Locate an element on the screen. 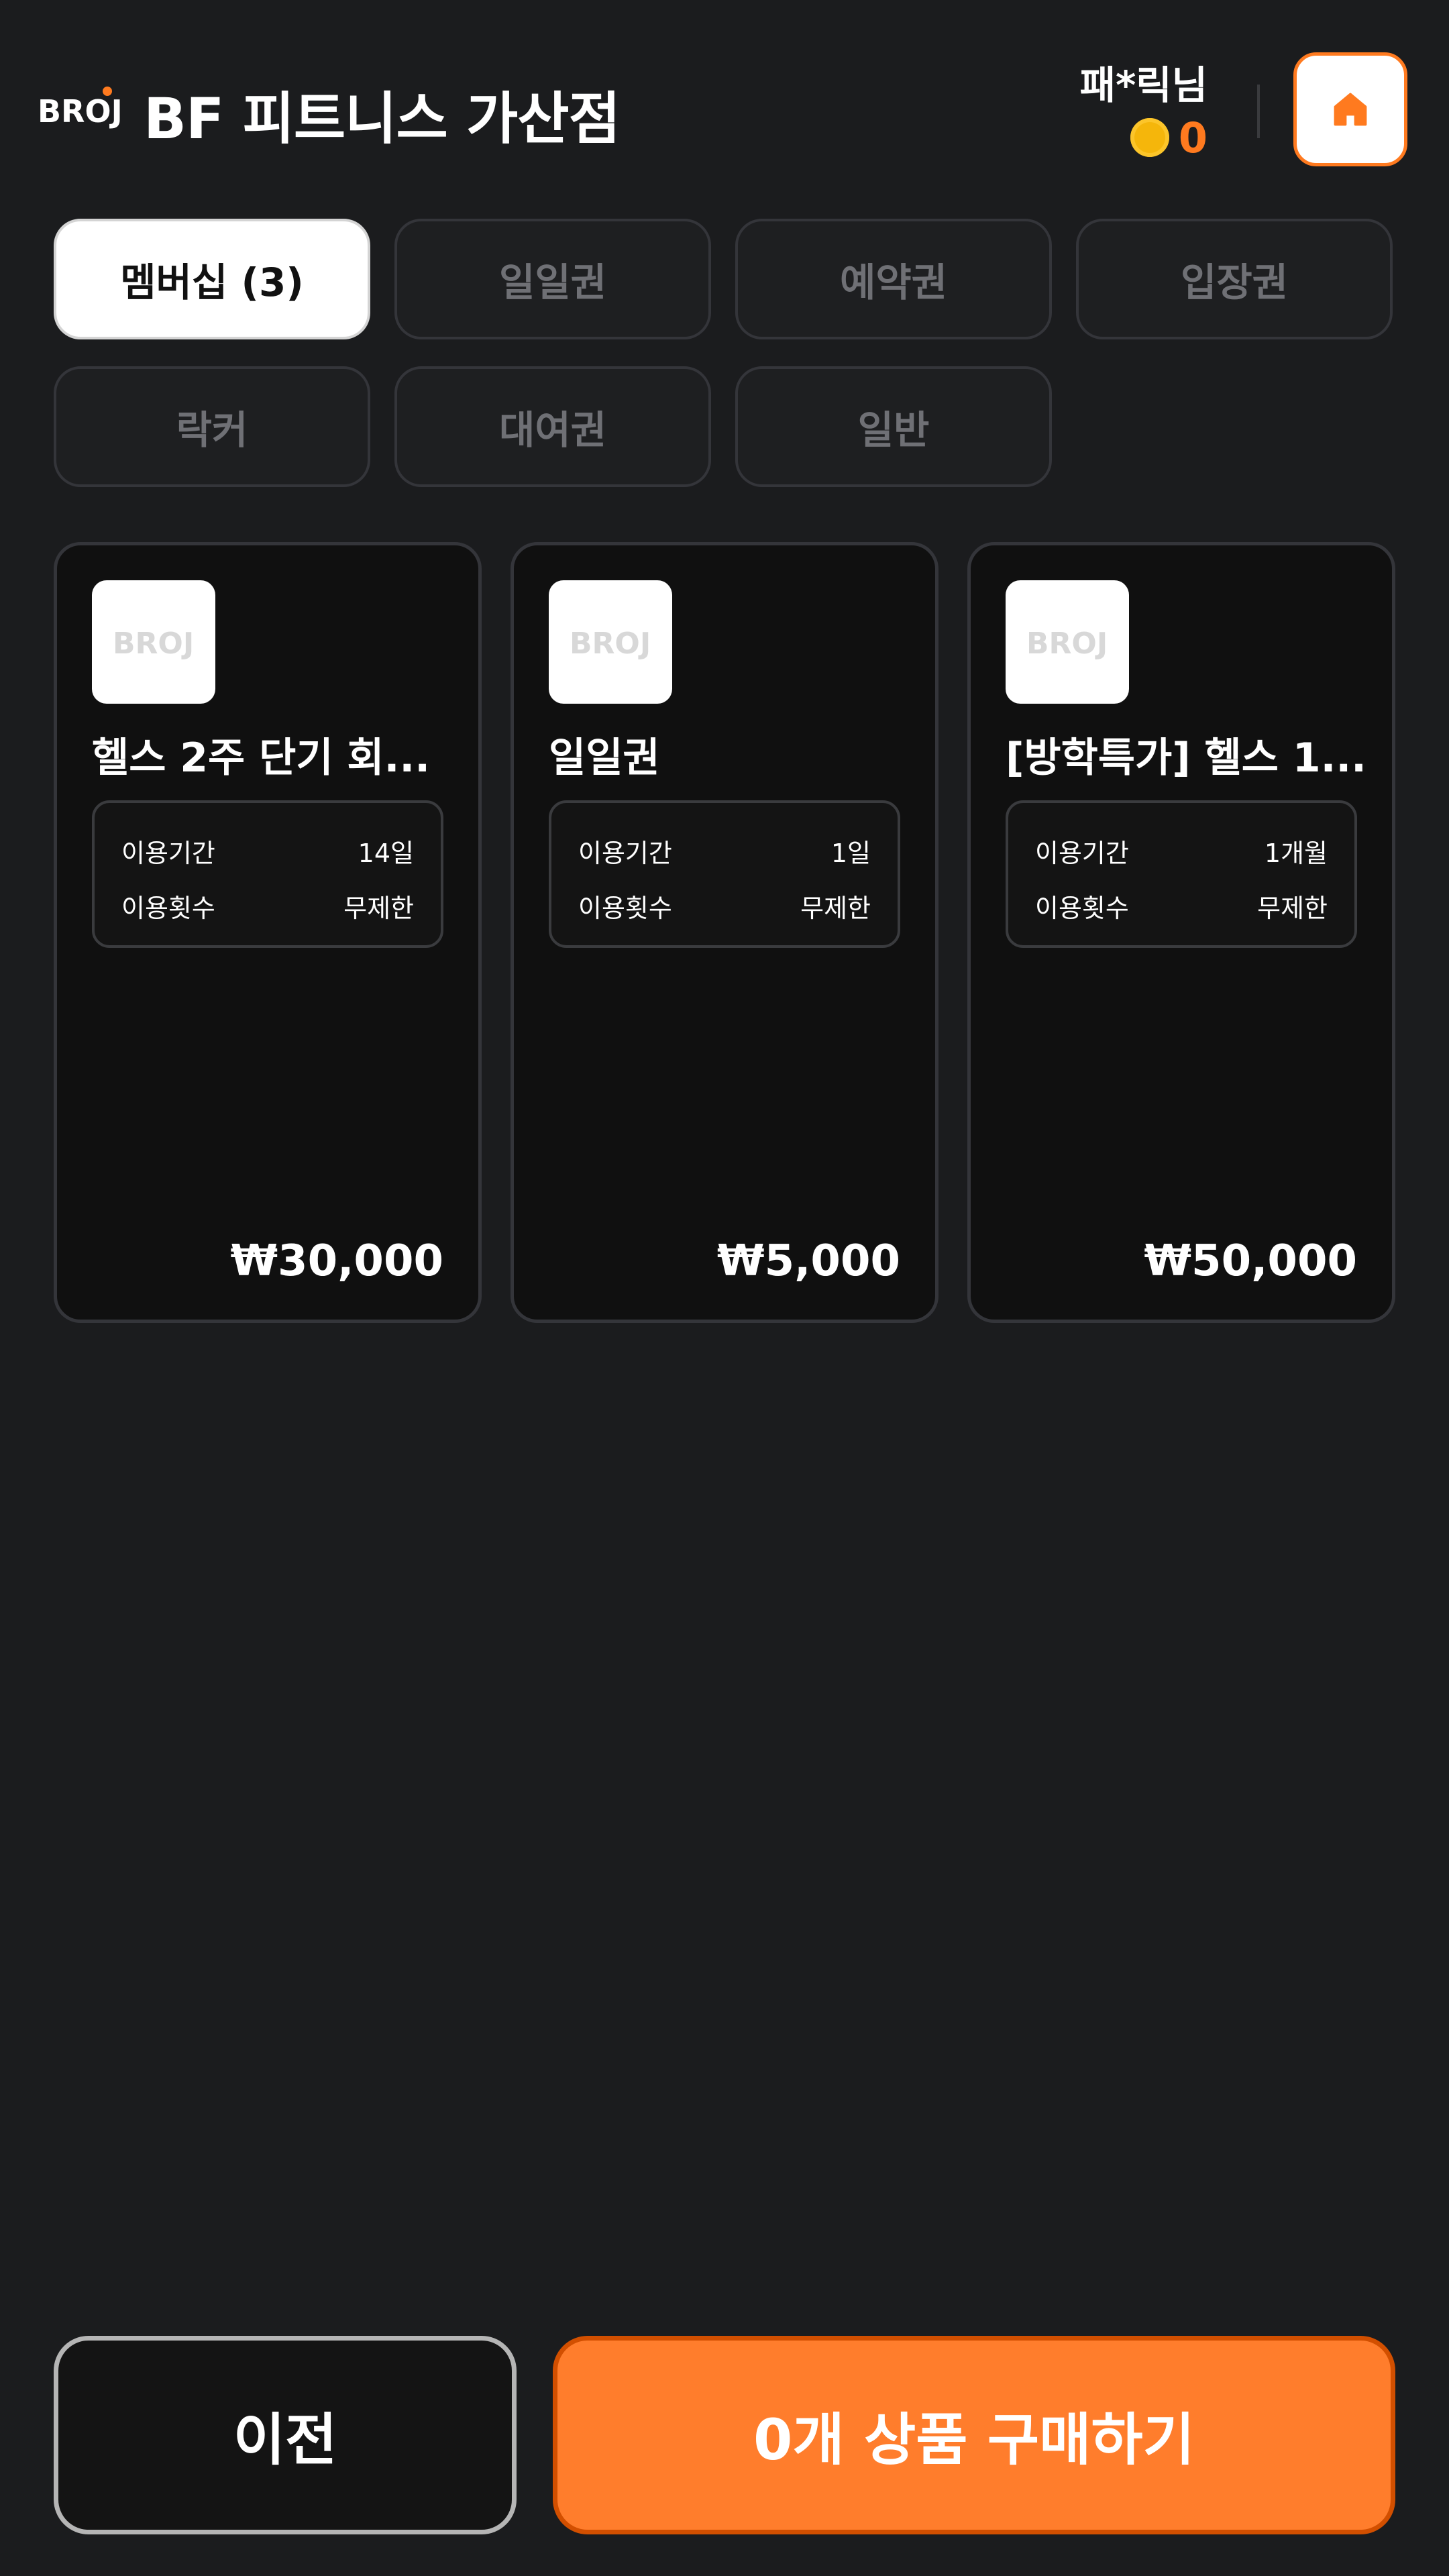 The image size is (1449, 2576). header: BROJ BF 피트니스 가산점 패*릭님 0 is located at coordinates (724, 100).